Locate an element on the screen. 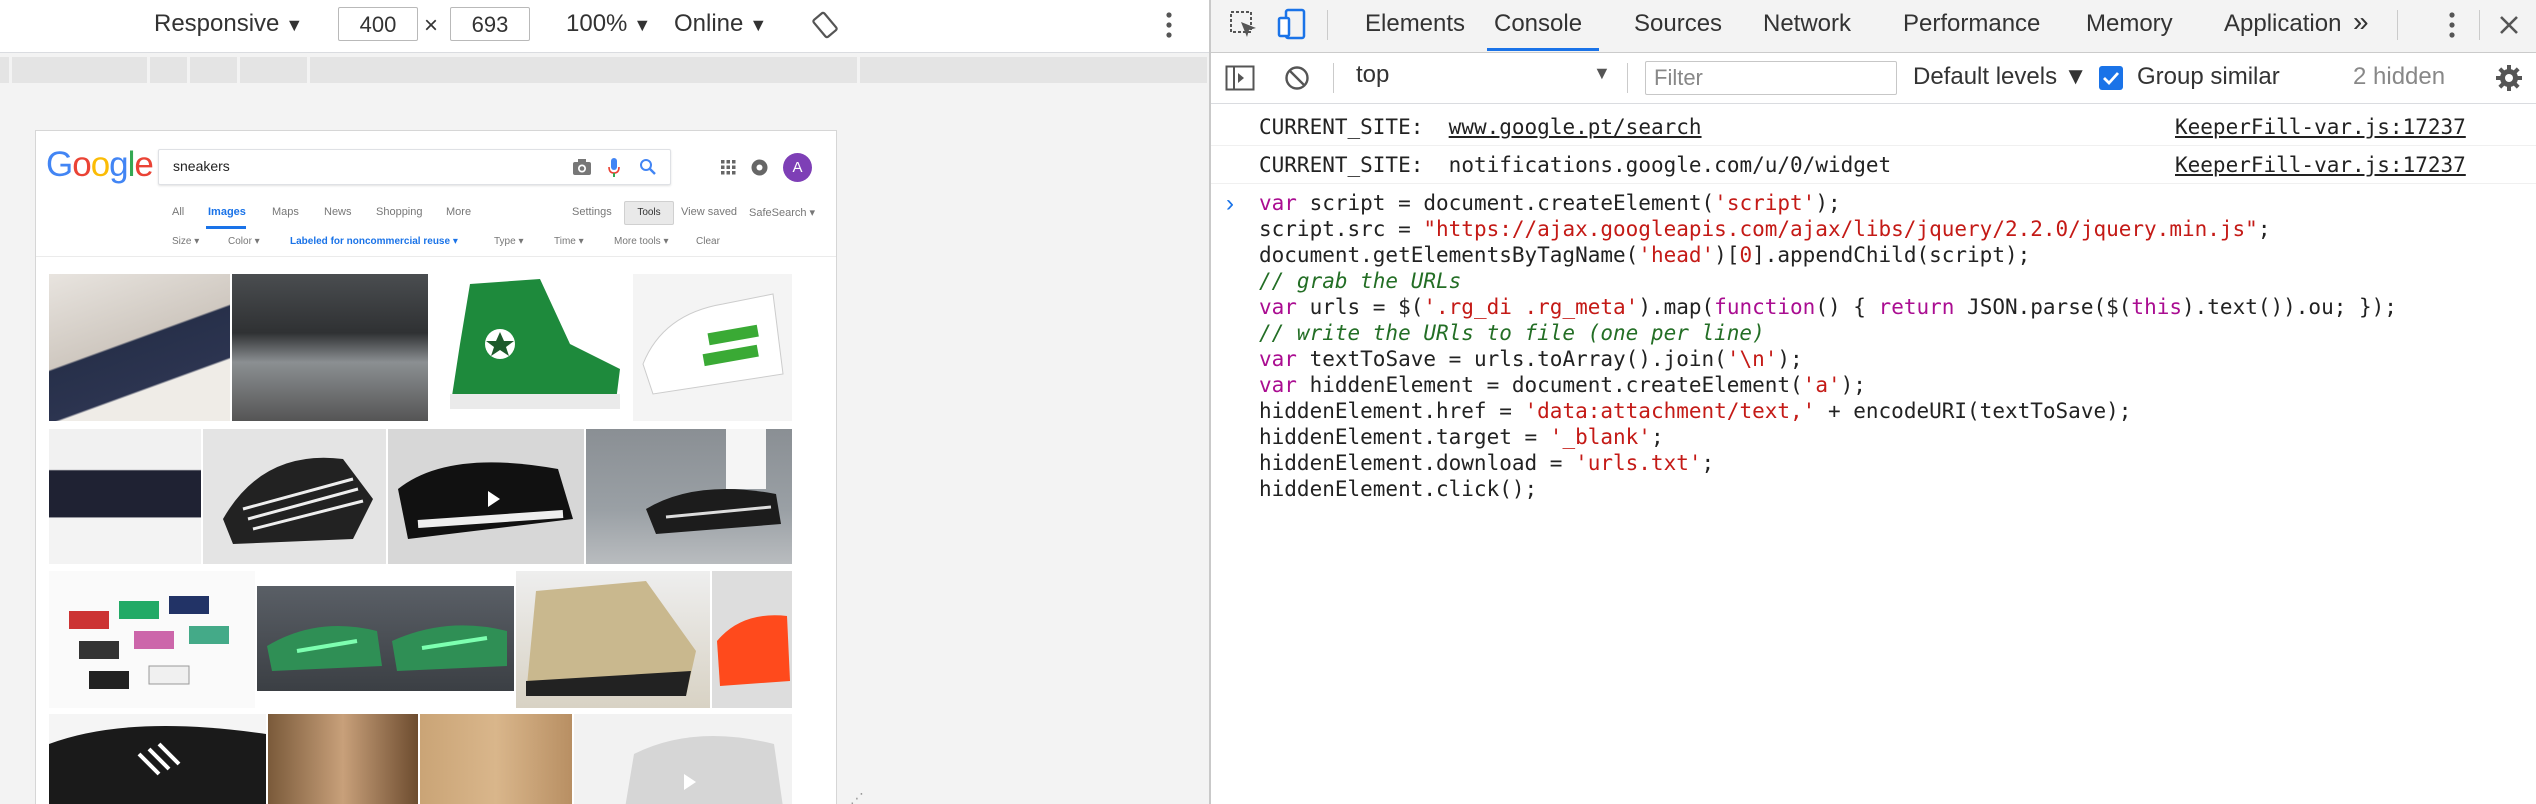  tool-clear: Clear is located at coordinates (708, 241).